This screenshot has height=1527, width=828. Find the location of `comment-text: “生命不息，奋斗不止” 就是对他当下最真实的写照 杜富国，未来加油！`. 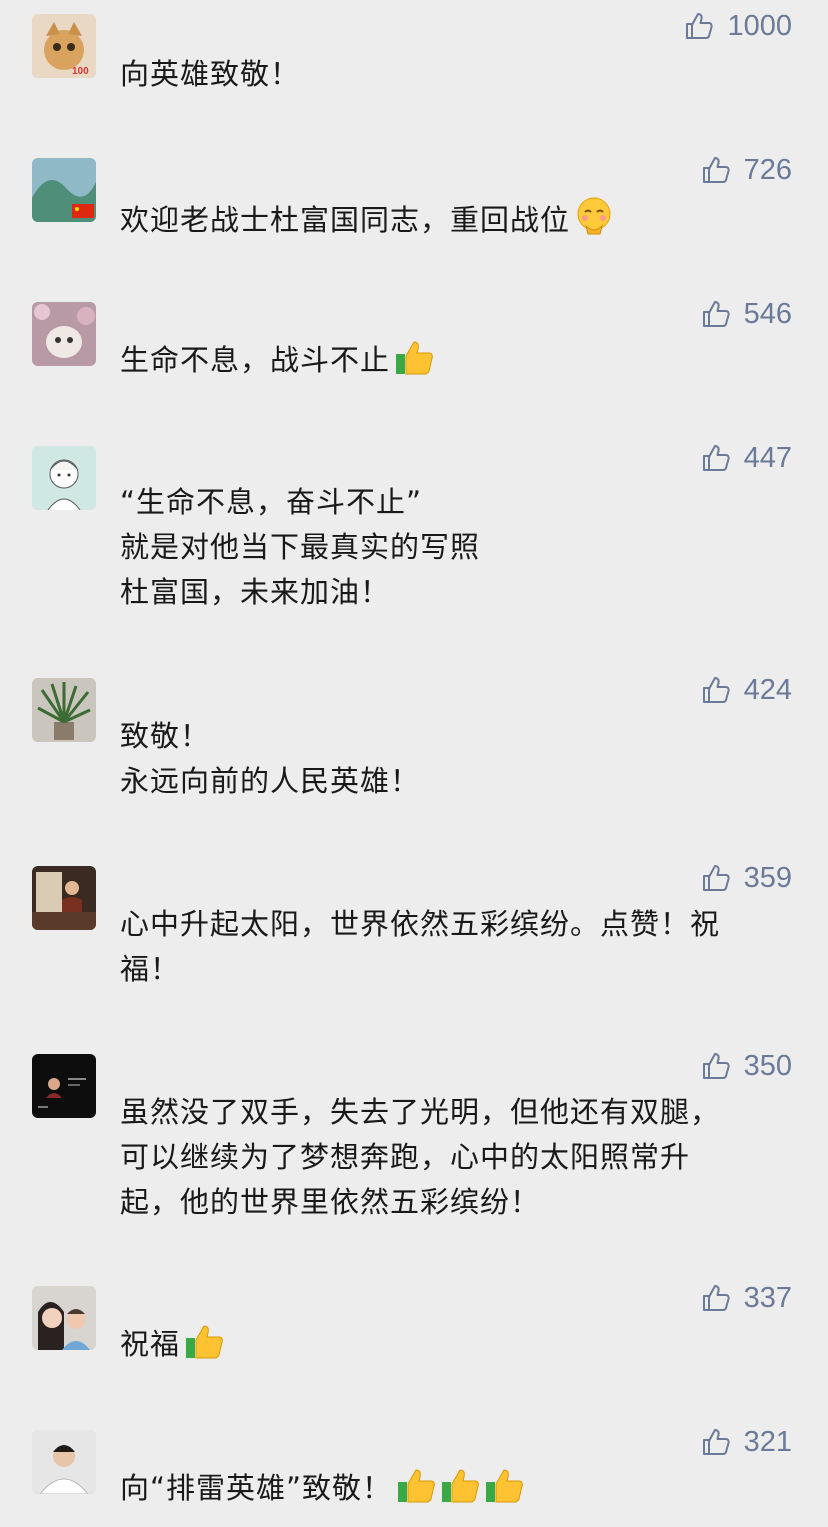

comment-text: “生命不息，奋斗不止” 就是对他当下最真实的写照 杜富国，未来加油！ is located at coordinates (300, 547).